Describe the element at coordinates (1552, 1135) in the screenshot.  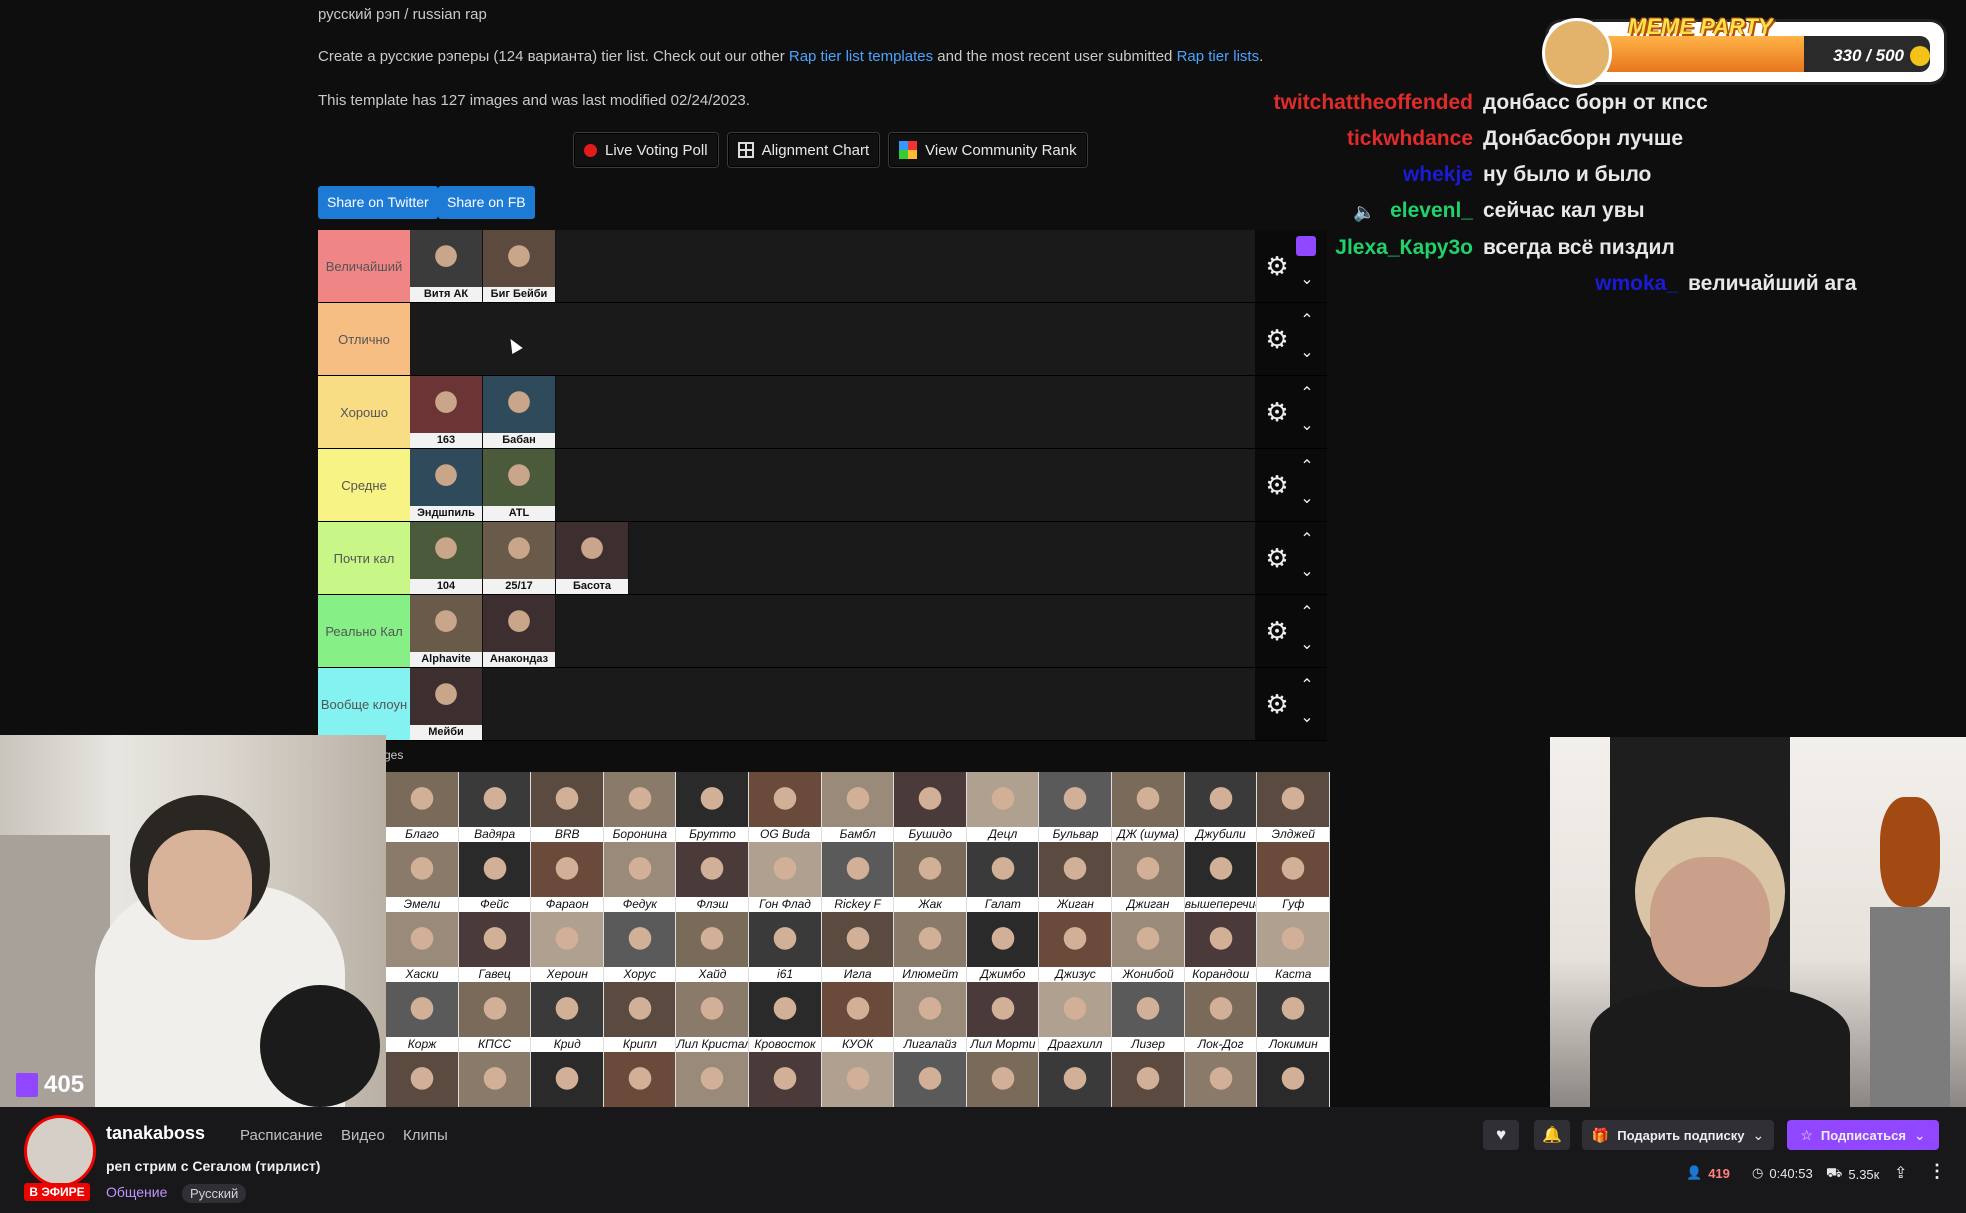
I see `notifications-button: 🔔` at that location.